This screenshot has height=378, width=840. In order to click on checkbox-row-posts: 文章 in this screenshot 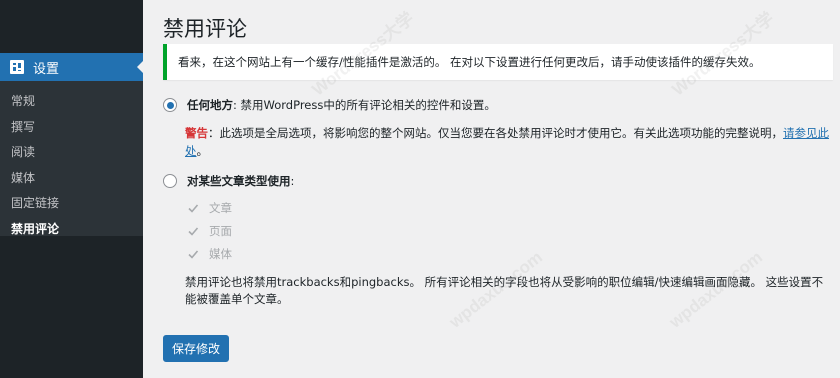, I will do `click(209, 208)`.